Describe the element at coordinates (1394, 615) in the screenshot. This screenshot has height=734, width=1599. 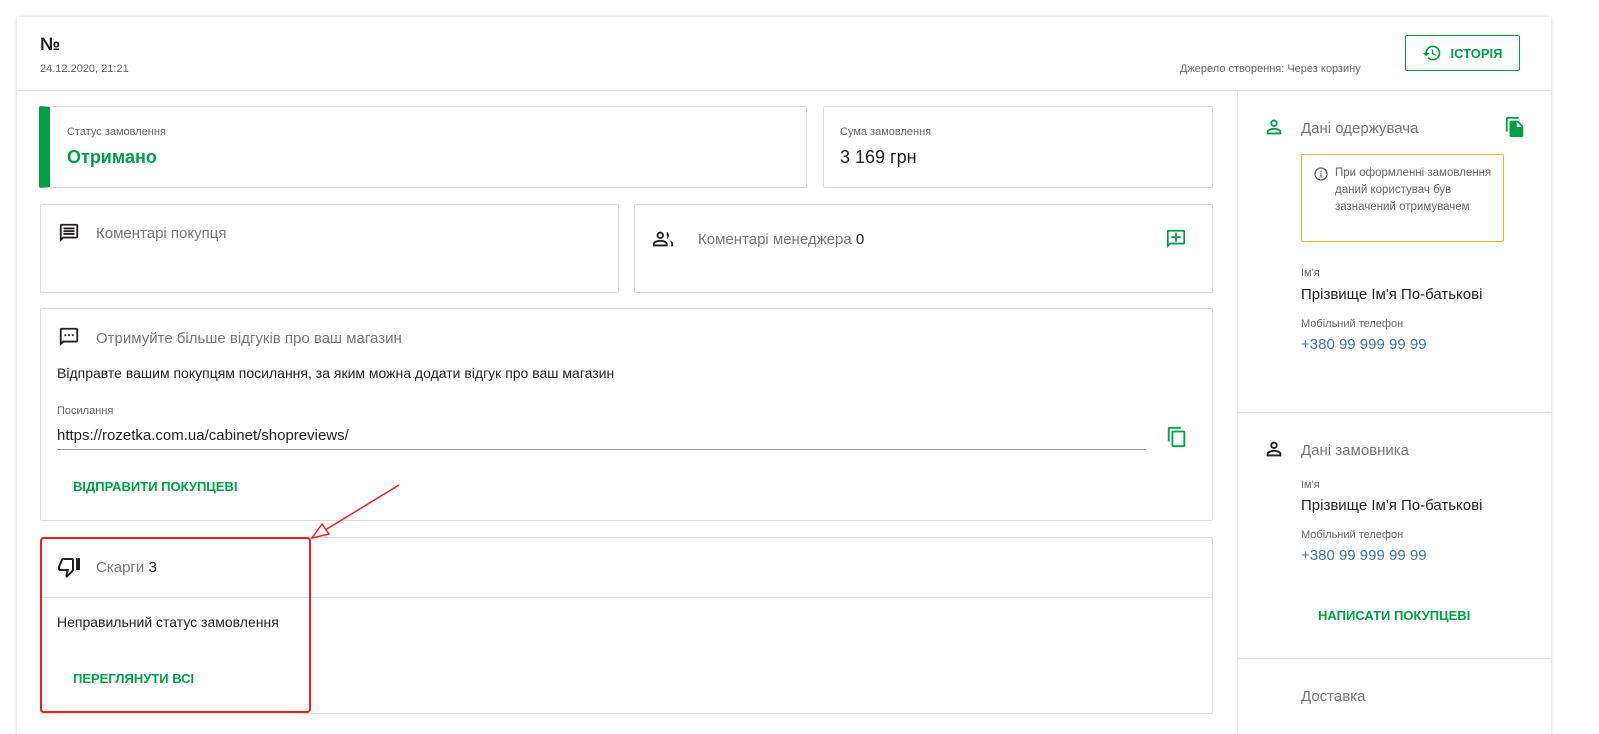
I see `write-to-buyer-button: НАПИСАТИ ПОКУПЦЕВІ` at that location.